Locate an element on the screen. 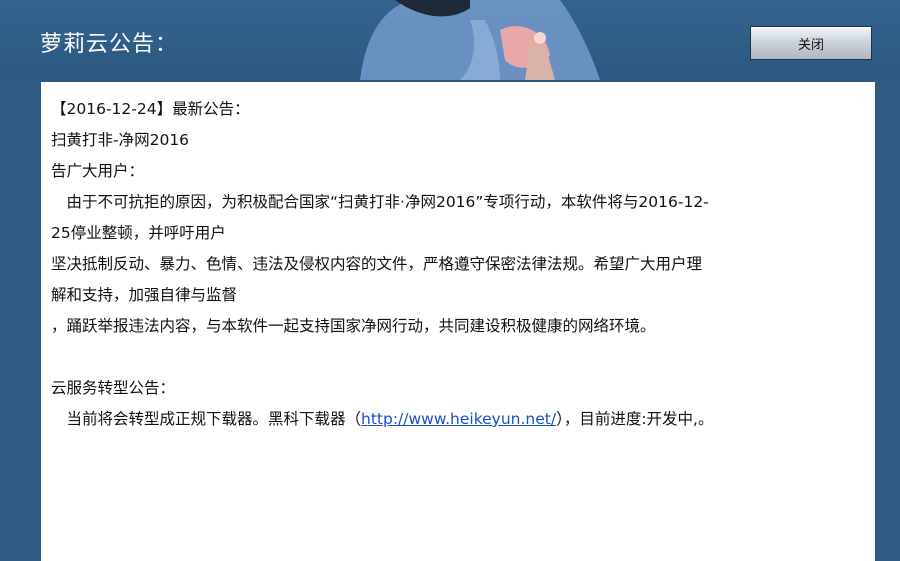 This screenshot has width=900, height=561. announcement-campaign: 扫黄打非-净网2016 is located at coordinates (120, 140).